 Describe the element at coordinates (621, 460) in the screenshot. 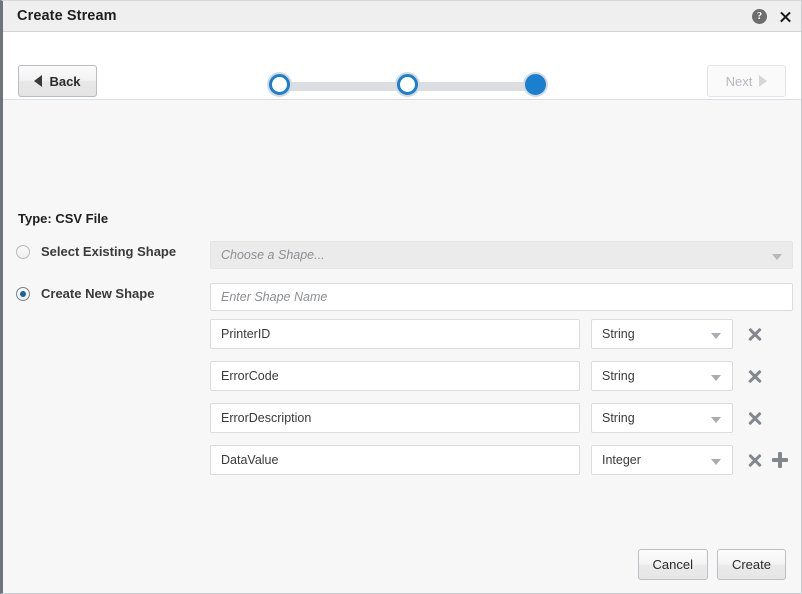

I see `field-type-value: Integer` at that location.